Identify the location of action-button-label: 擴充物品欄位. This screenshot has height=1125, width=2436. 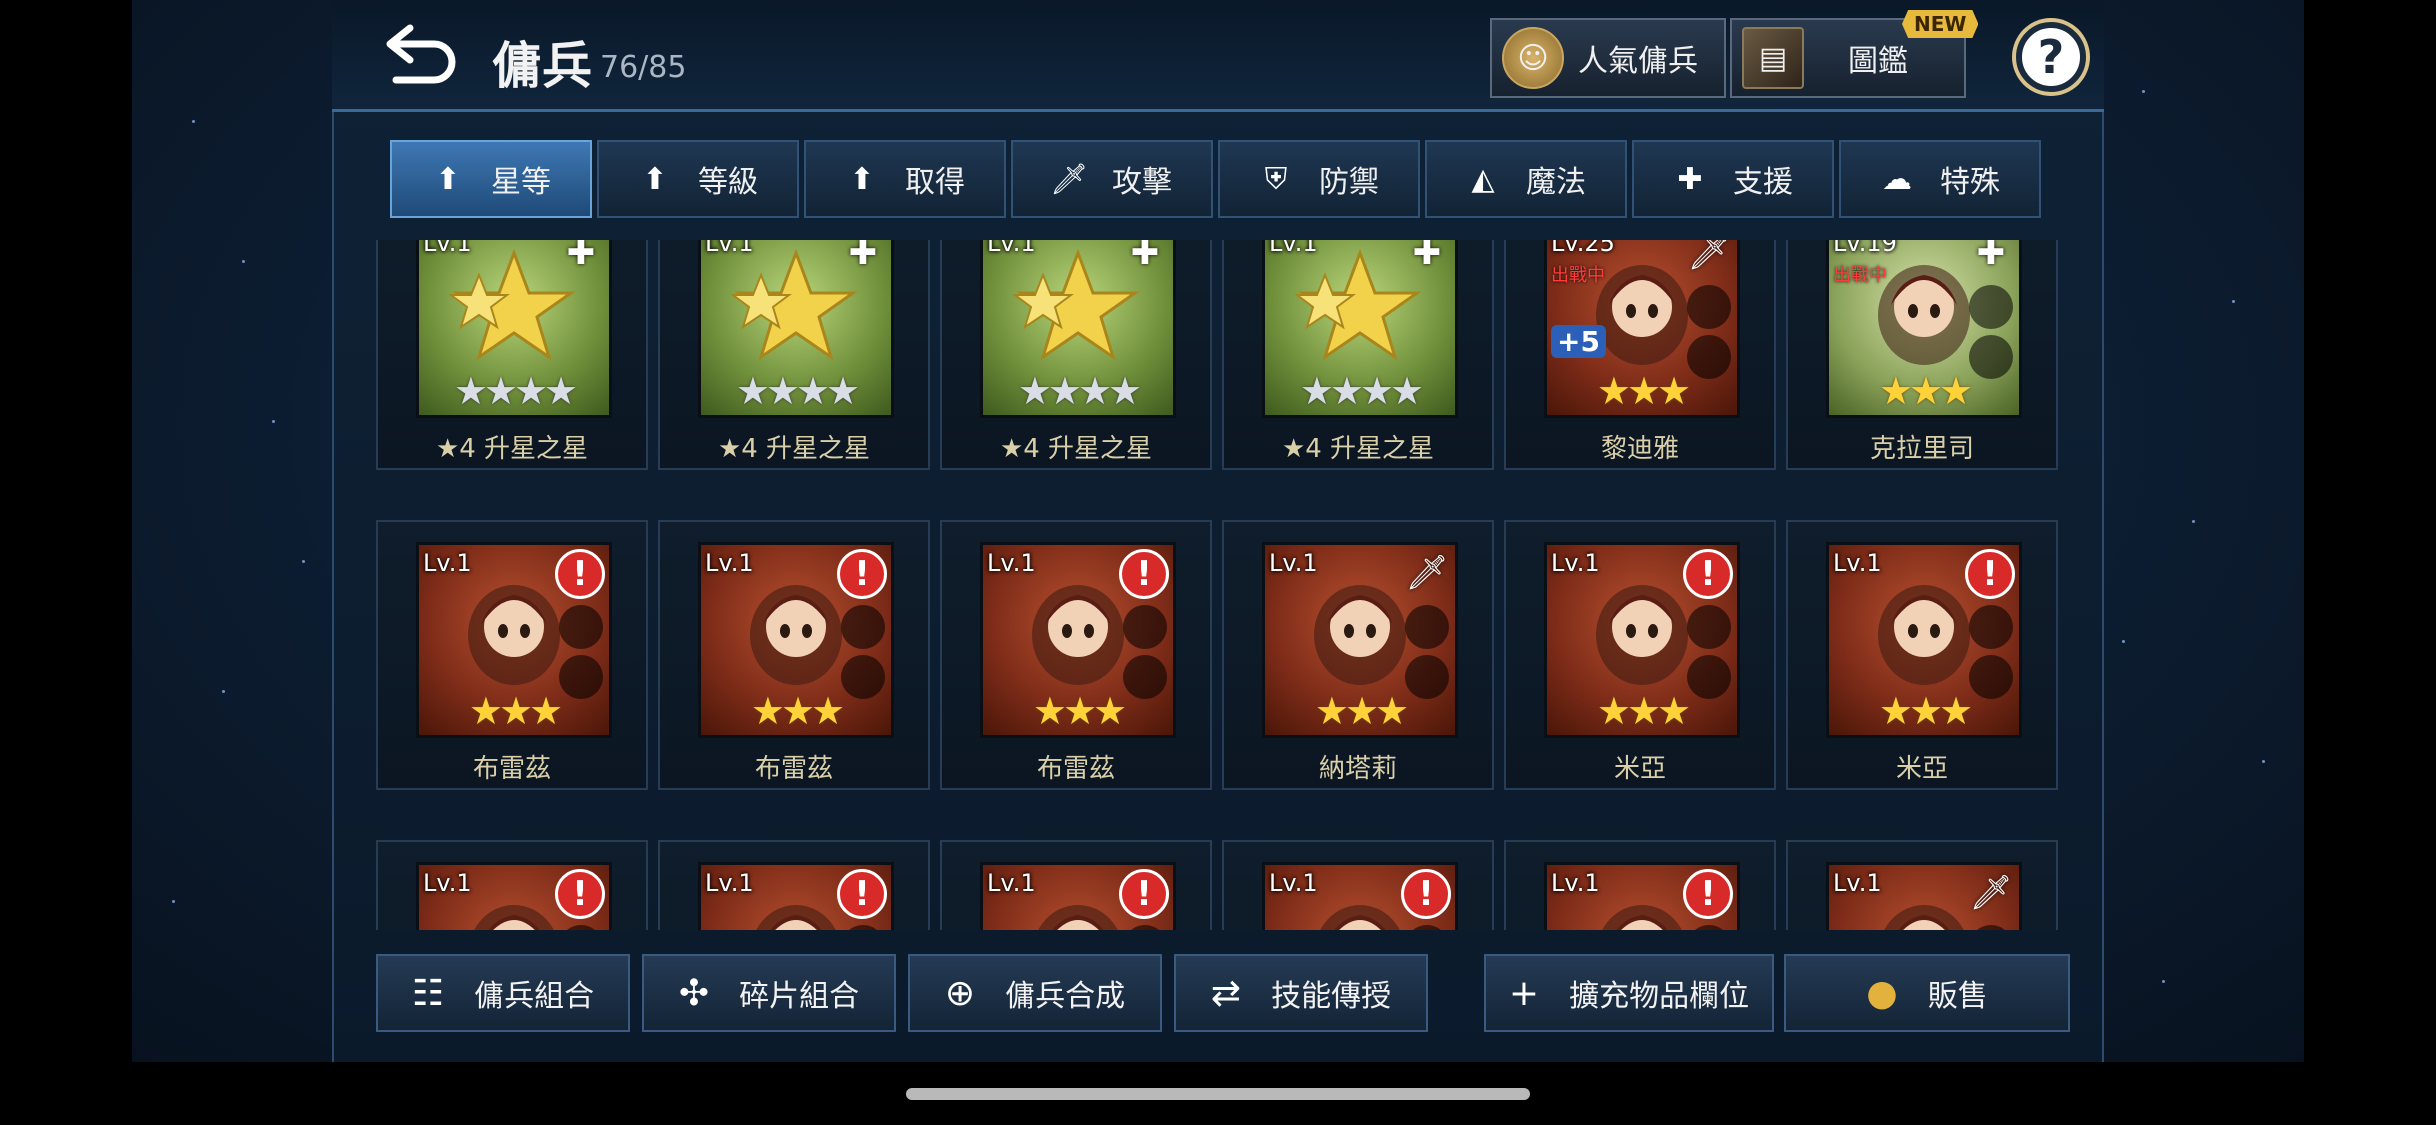
(1659, 996).